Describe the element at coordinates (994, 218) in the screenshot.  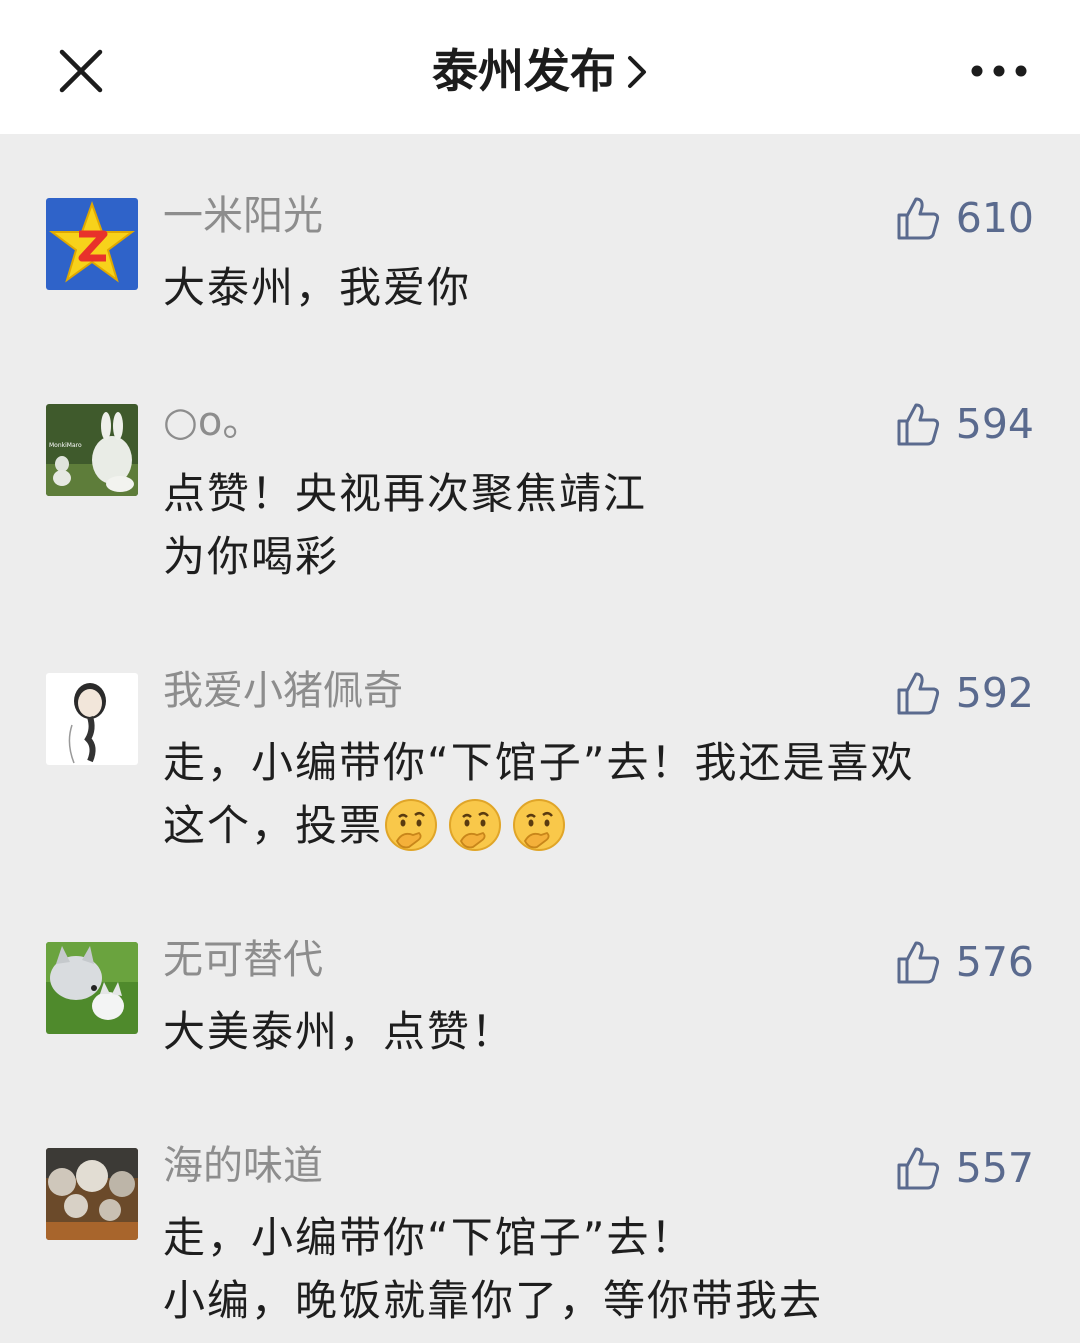
I see `like-count: 610` at that location.